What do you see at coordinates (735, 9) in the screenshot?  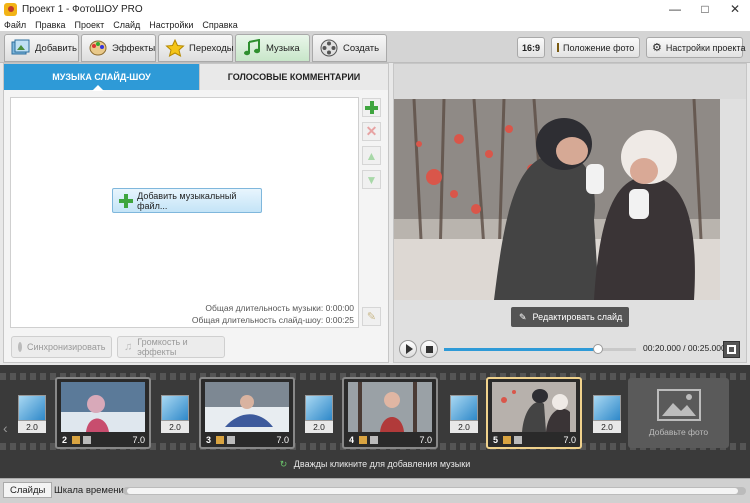 I see `close-button: ✕` at bounding box center [735, 9].